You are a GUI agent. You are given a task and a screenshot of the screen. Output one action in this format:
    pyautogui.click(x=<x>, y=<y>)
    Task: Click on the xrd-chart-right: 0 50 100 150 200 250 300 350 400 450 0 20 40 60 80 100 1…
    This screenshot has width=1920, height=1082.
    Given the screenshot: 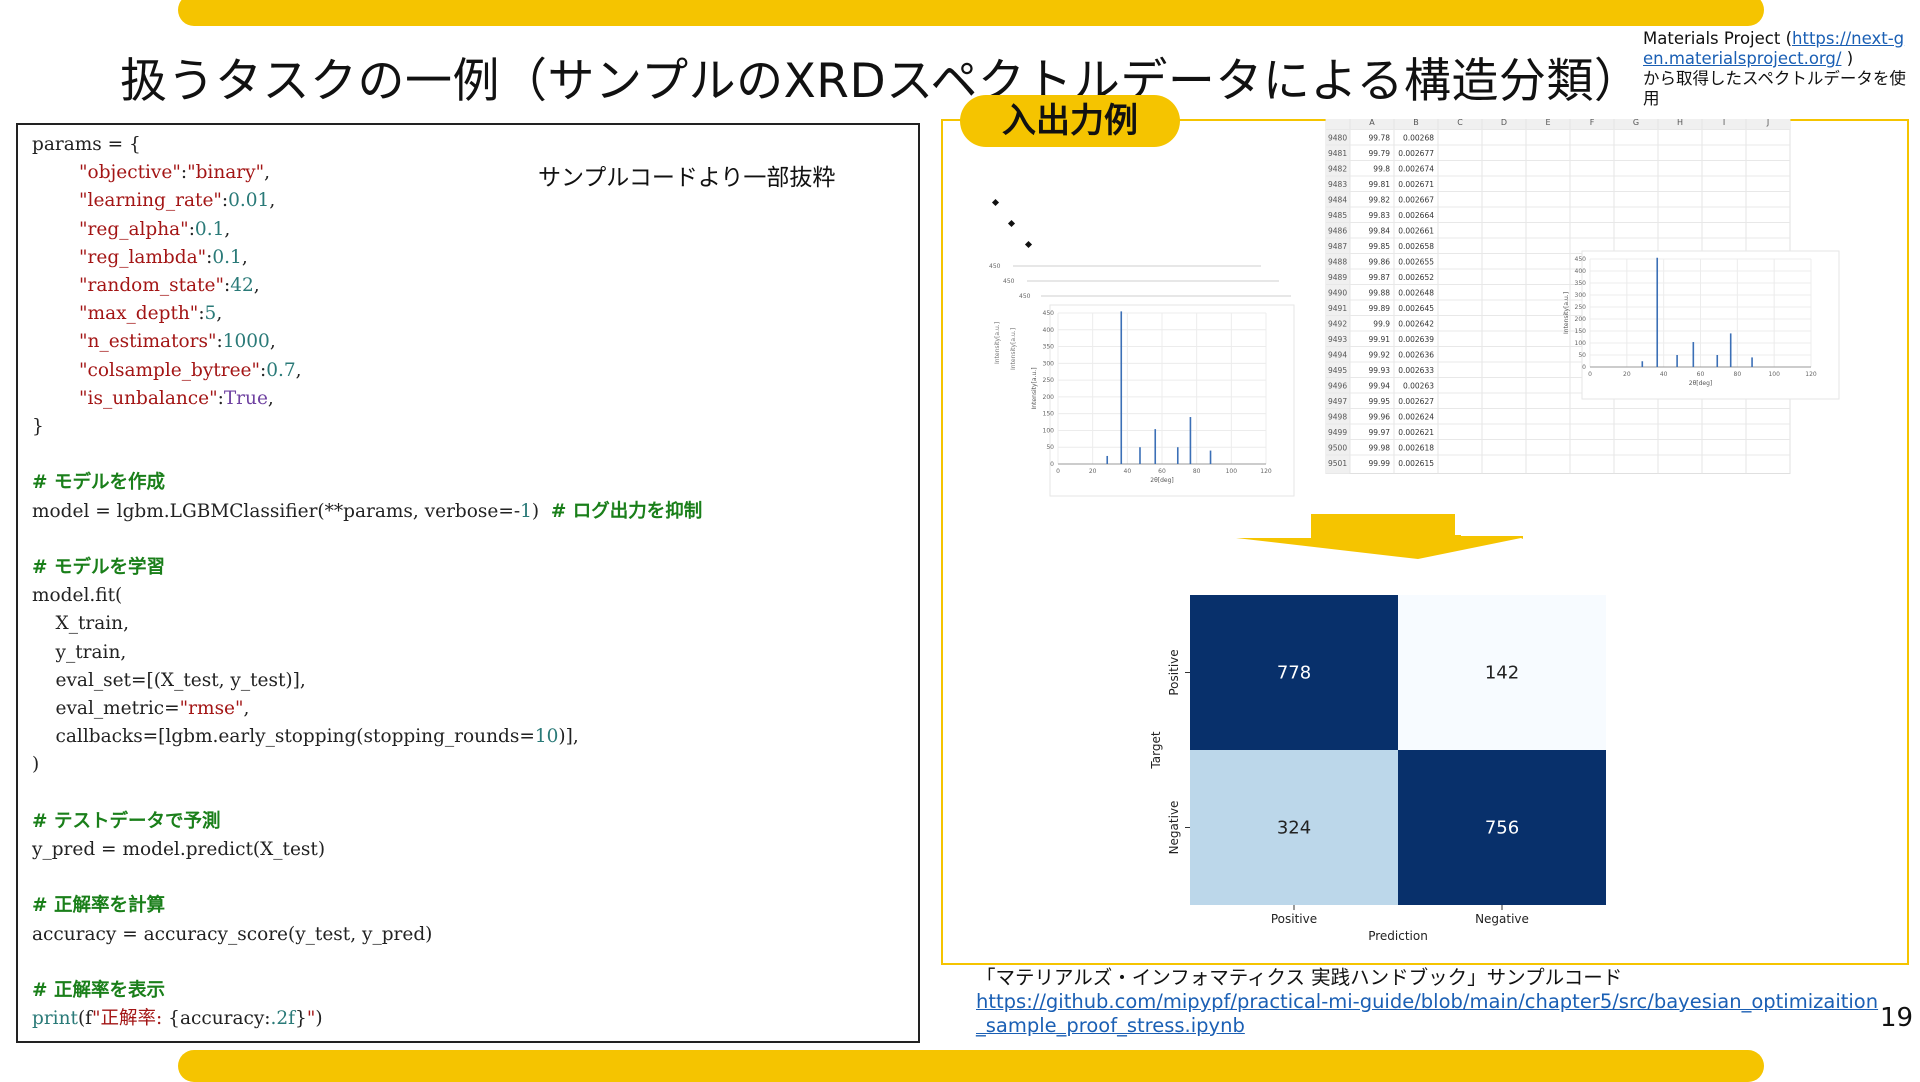 What is the action you would take?
    pyautogui.click(x=1701, y=325)
    